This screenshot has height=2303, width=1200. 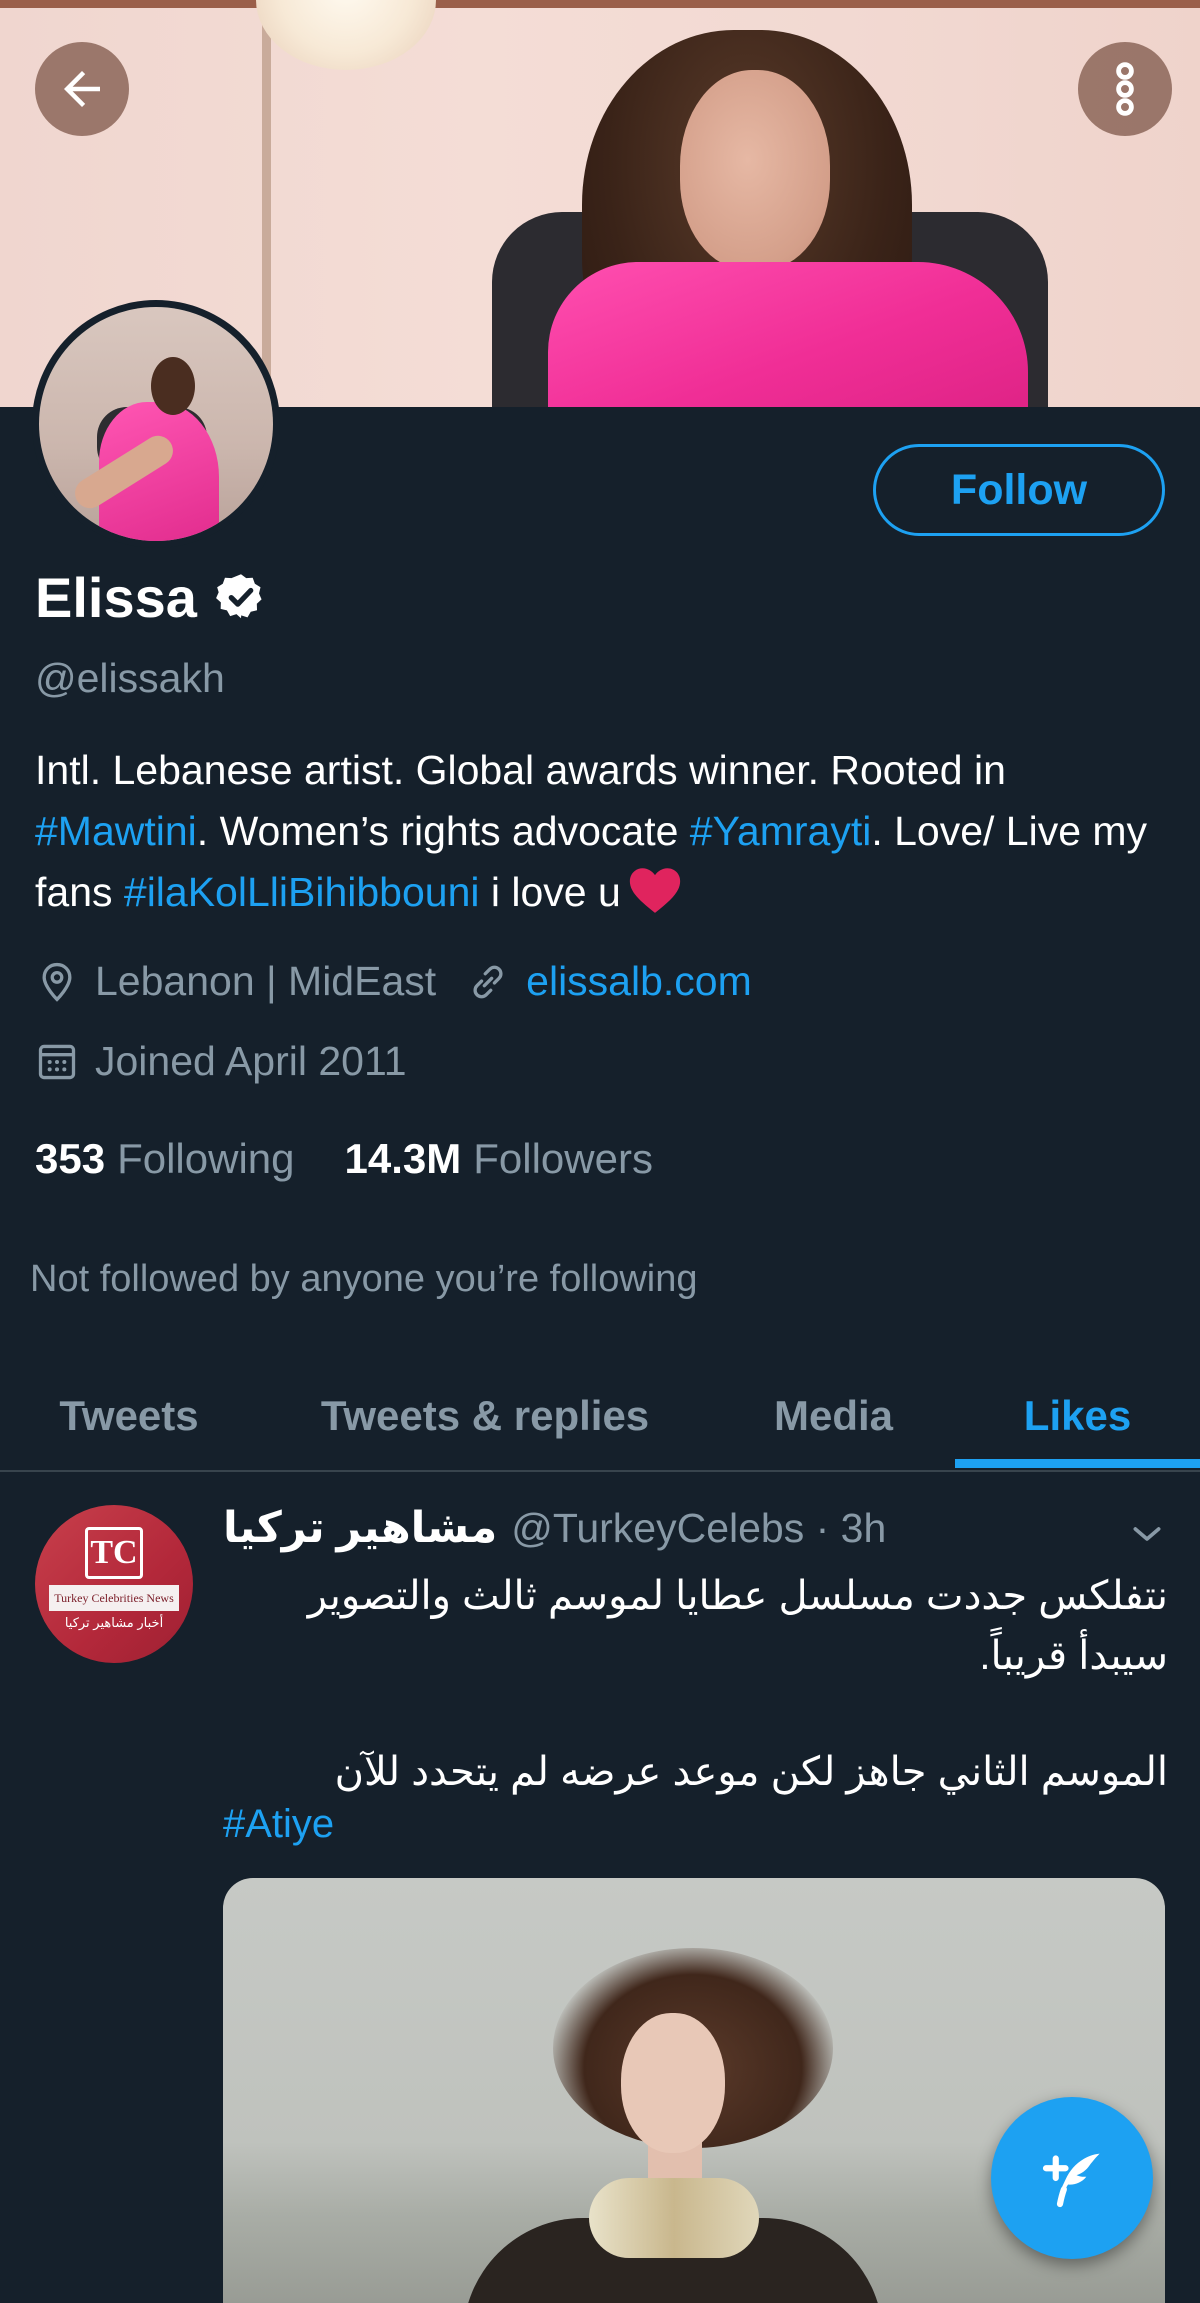 What do you see at coordinates (302, 892) in the screenshot?
I see `bio-hashtag-ilakollli: #ilaKolLliBihibbouni` at bounding box center [302, 892].